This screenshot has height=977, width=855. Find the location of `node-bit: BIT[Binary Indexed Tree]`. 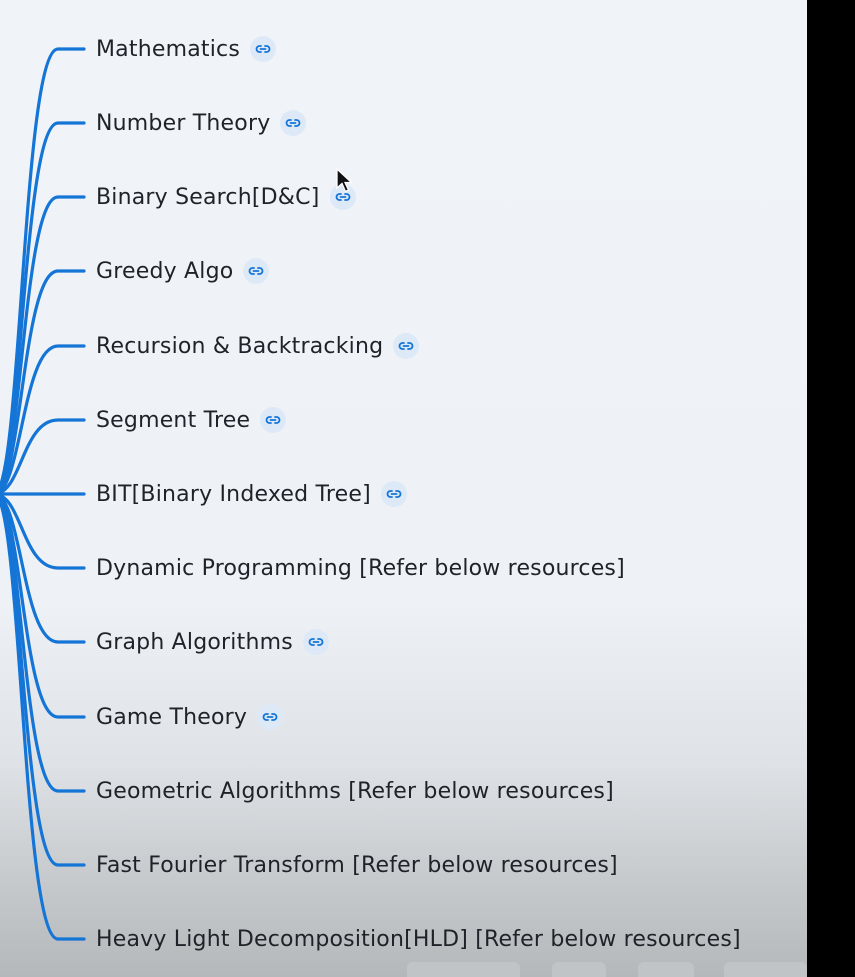

node-bit: BIT[Binary Indexed Tree] is located at coordinates (251, 494).